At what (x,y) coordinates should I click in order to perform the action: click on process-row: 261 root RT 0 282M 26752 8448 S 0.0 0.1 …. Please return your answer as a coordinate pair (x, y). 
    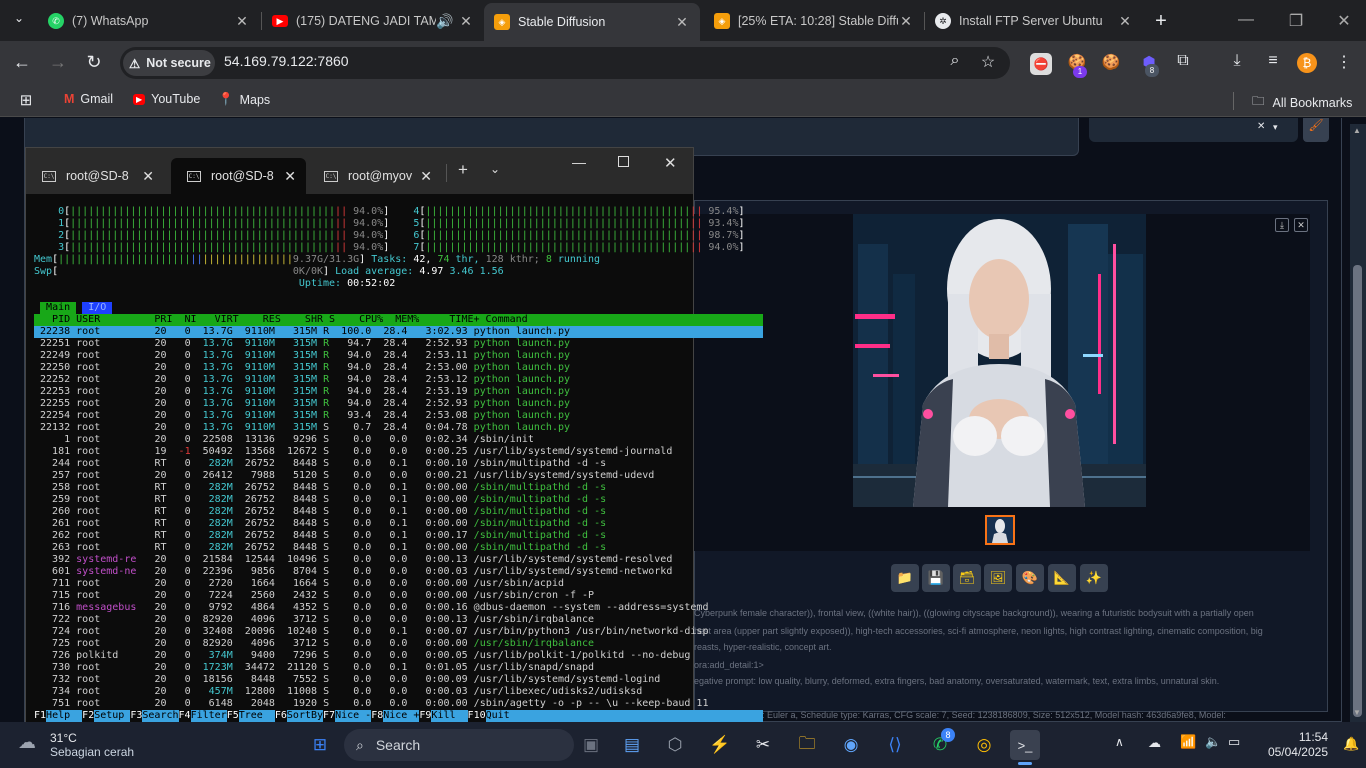
    Looking at the image, I should click on (398, 524).